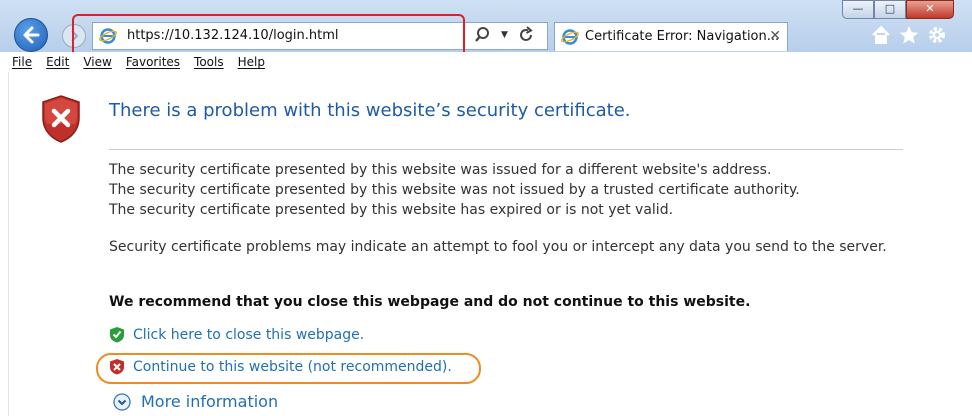  I want to click on tab-certificate-error: Certificate Error: Navigation... ✕, so click(671, 36).